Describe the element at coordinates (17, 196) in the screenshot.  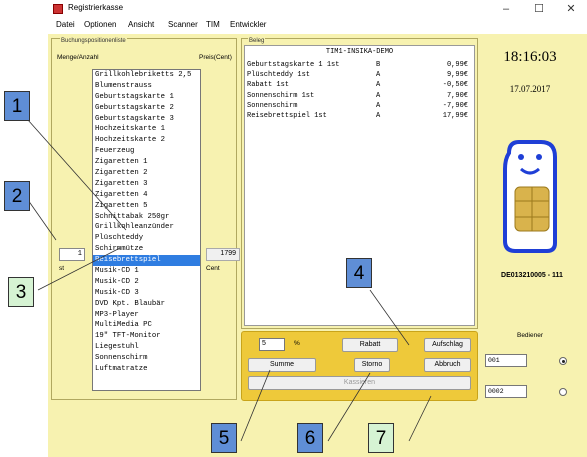
I see `callout-2: 2` at that location.